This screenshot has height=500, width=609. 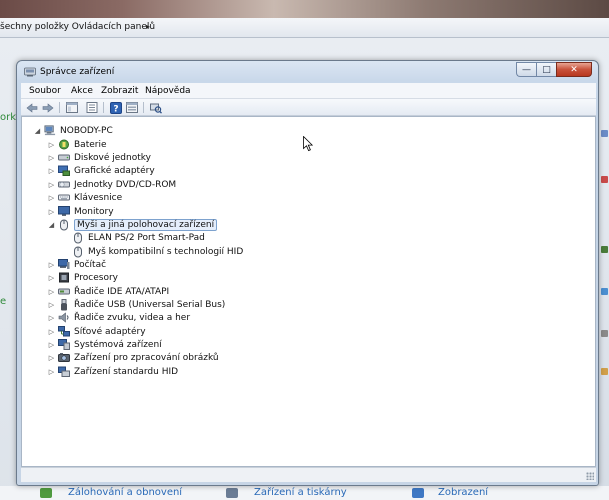 I want to click on tree-root: ◢ NOBODY-PC, so click(x=73, y=130).